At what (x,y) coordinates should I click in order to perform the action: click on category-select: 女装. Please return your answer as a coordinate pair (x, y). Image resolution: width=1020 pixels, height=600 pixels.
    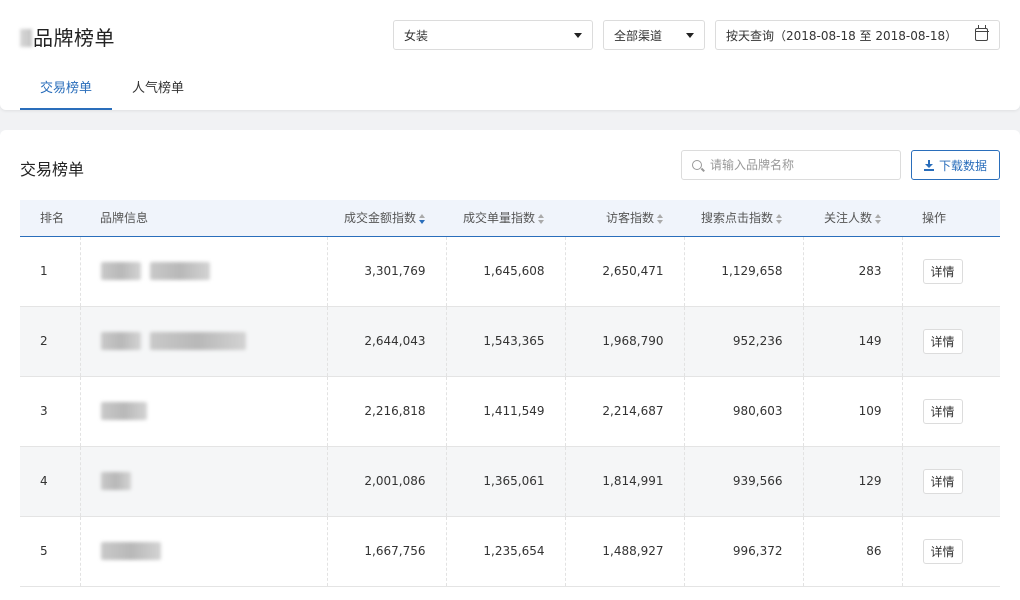
    Looking at the image, I should click on (493, 35).